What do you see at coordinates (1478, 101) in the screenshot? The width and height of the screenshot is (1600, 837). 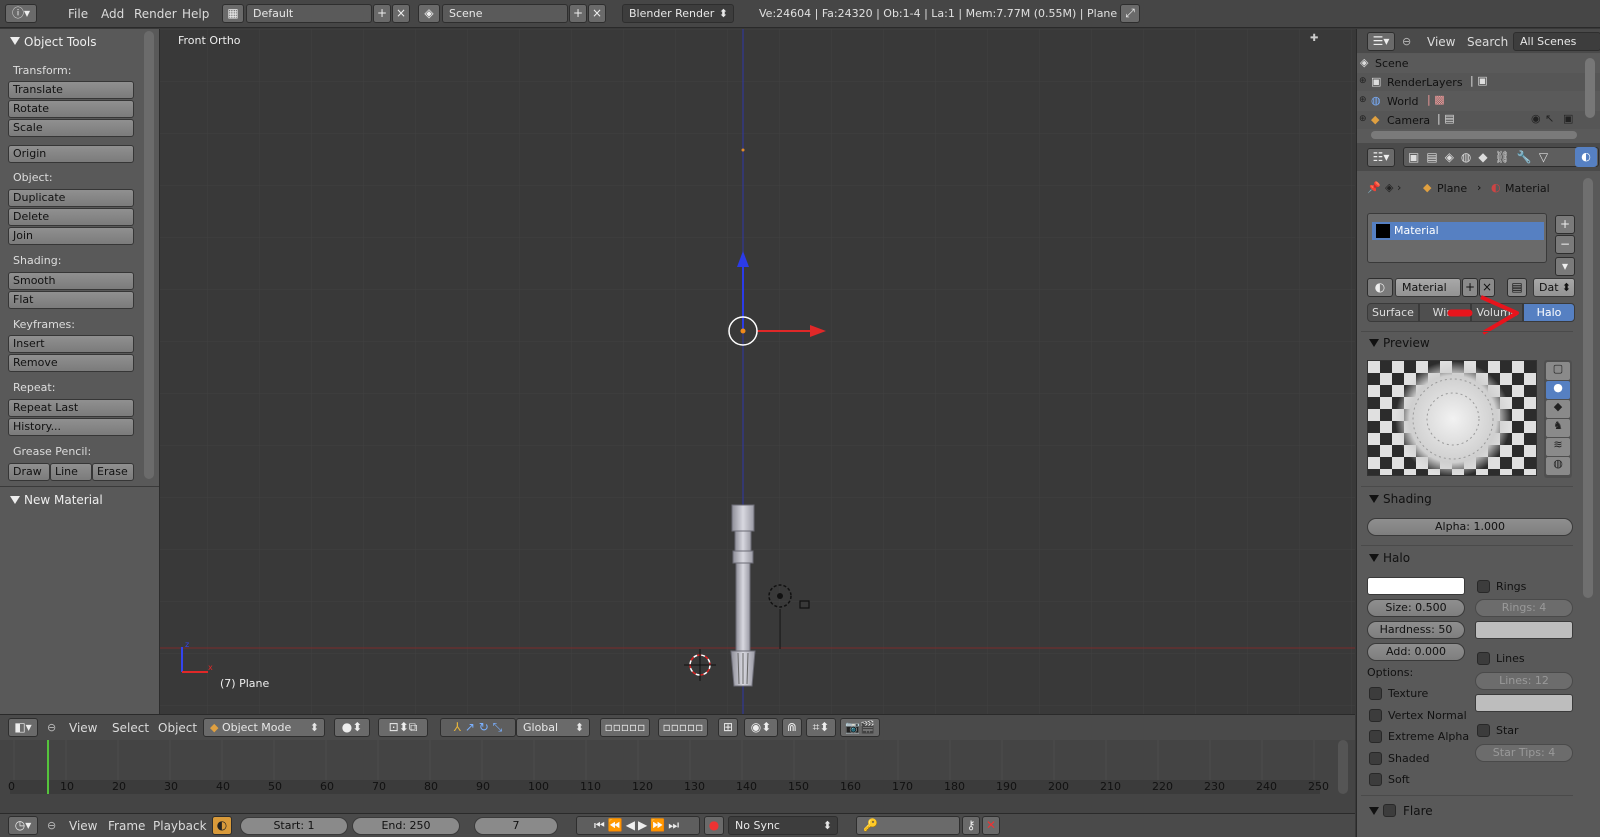 I see `outliner-item-world: ⊕ ◍ World | ▩` at bounding box center [1478, 101].